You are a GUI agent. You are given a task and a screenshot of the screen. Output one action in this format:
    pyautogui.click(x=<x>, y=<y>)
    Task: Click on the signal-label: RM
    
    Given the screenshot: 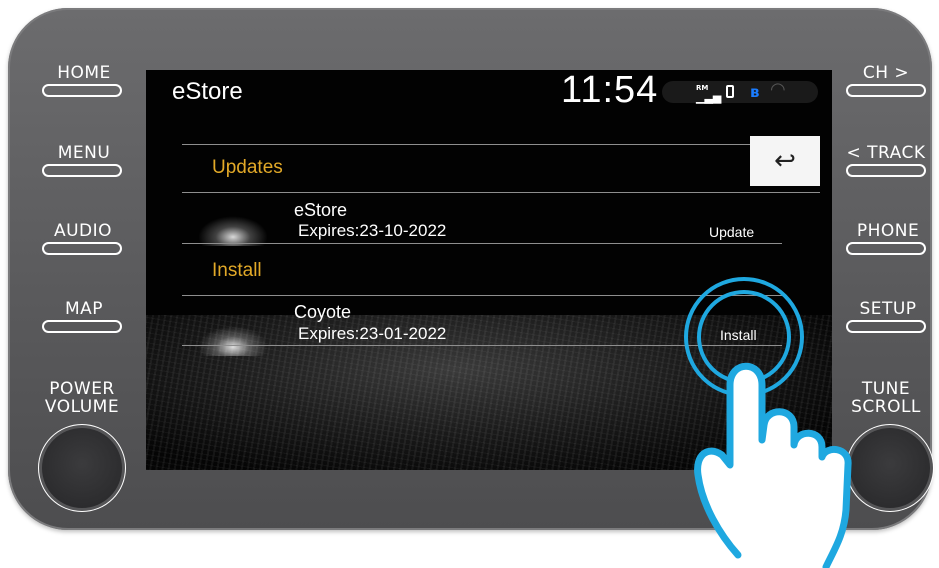 What is the action you would take?
    pyautogui.click(x=702, y=88)
    